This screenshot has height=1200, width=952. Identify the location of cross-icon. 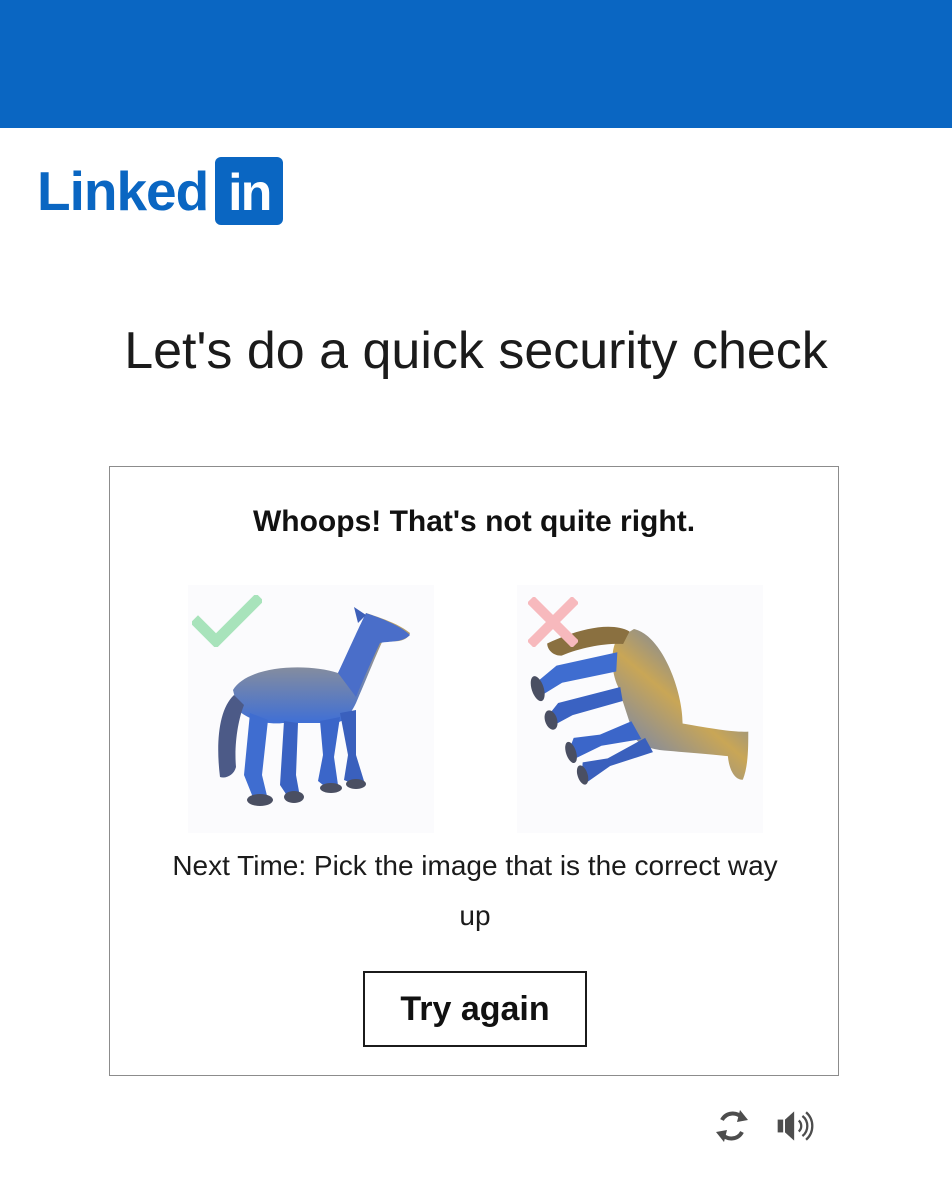
(553, 622).